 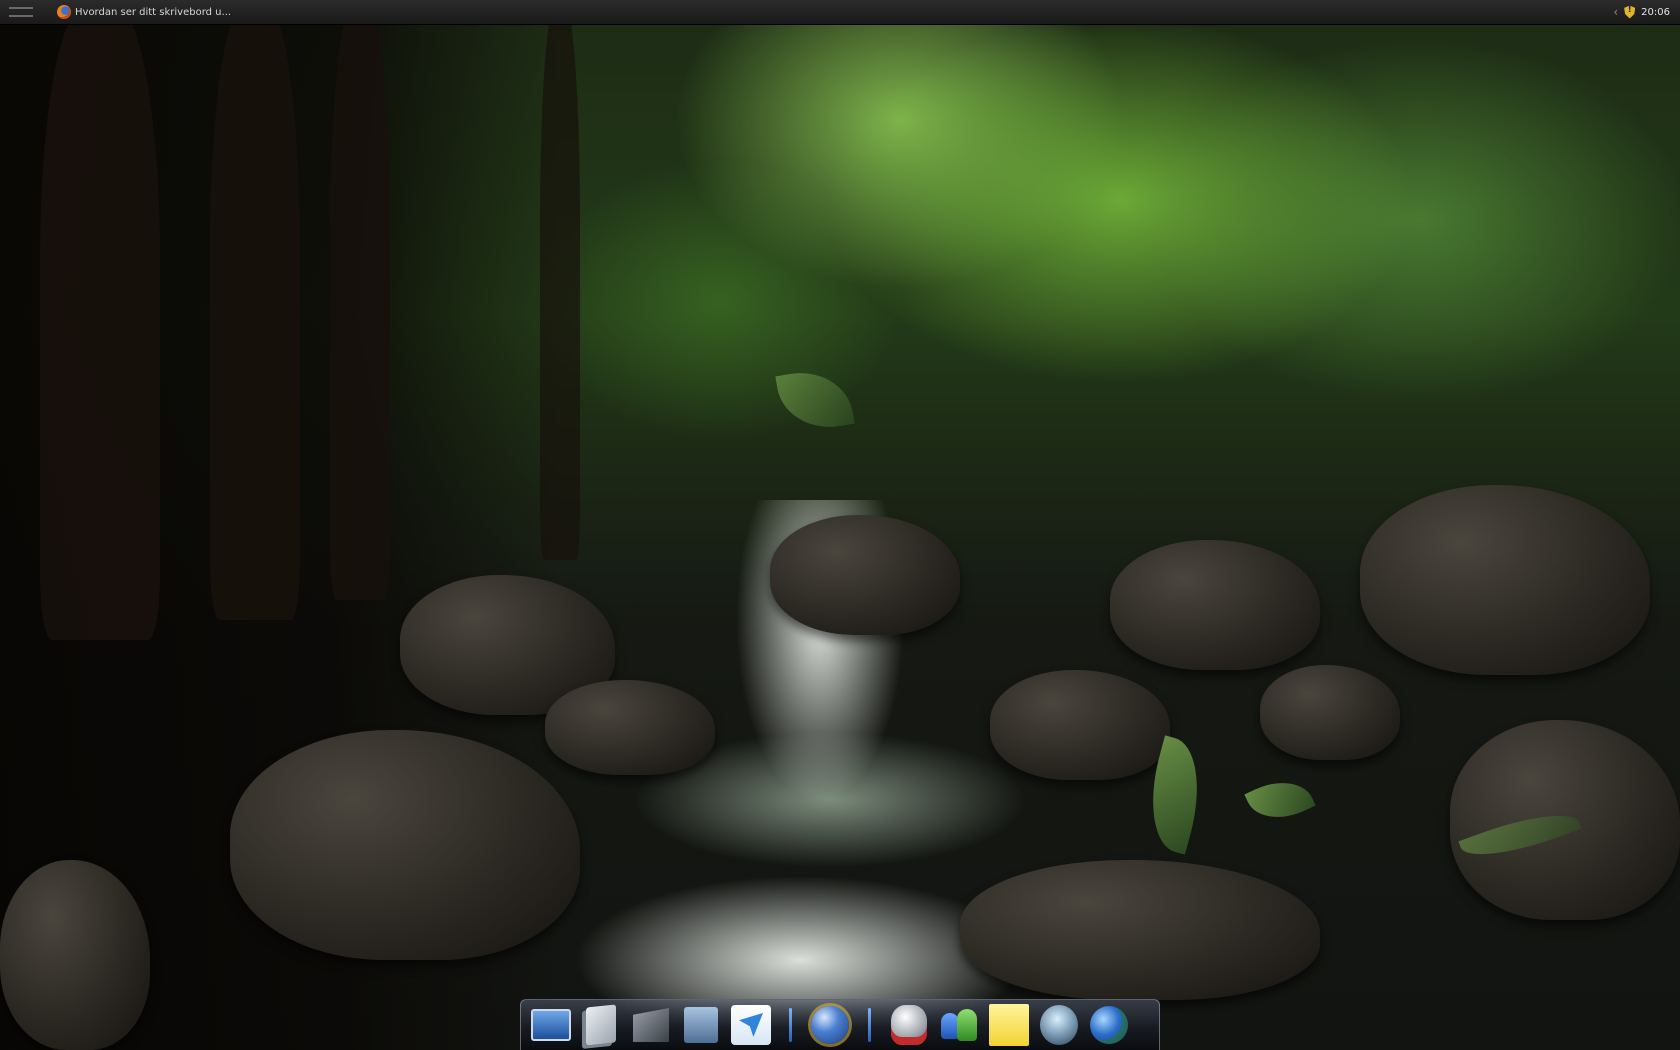 I want to click on dock-item-documents, so click(x=601, y=1025).